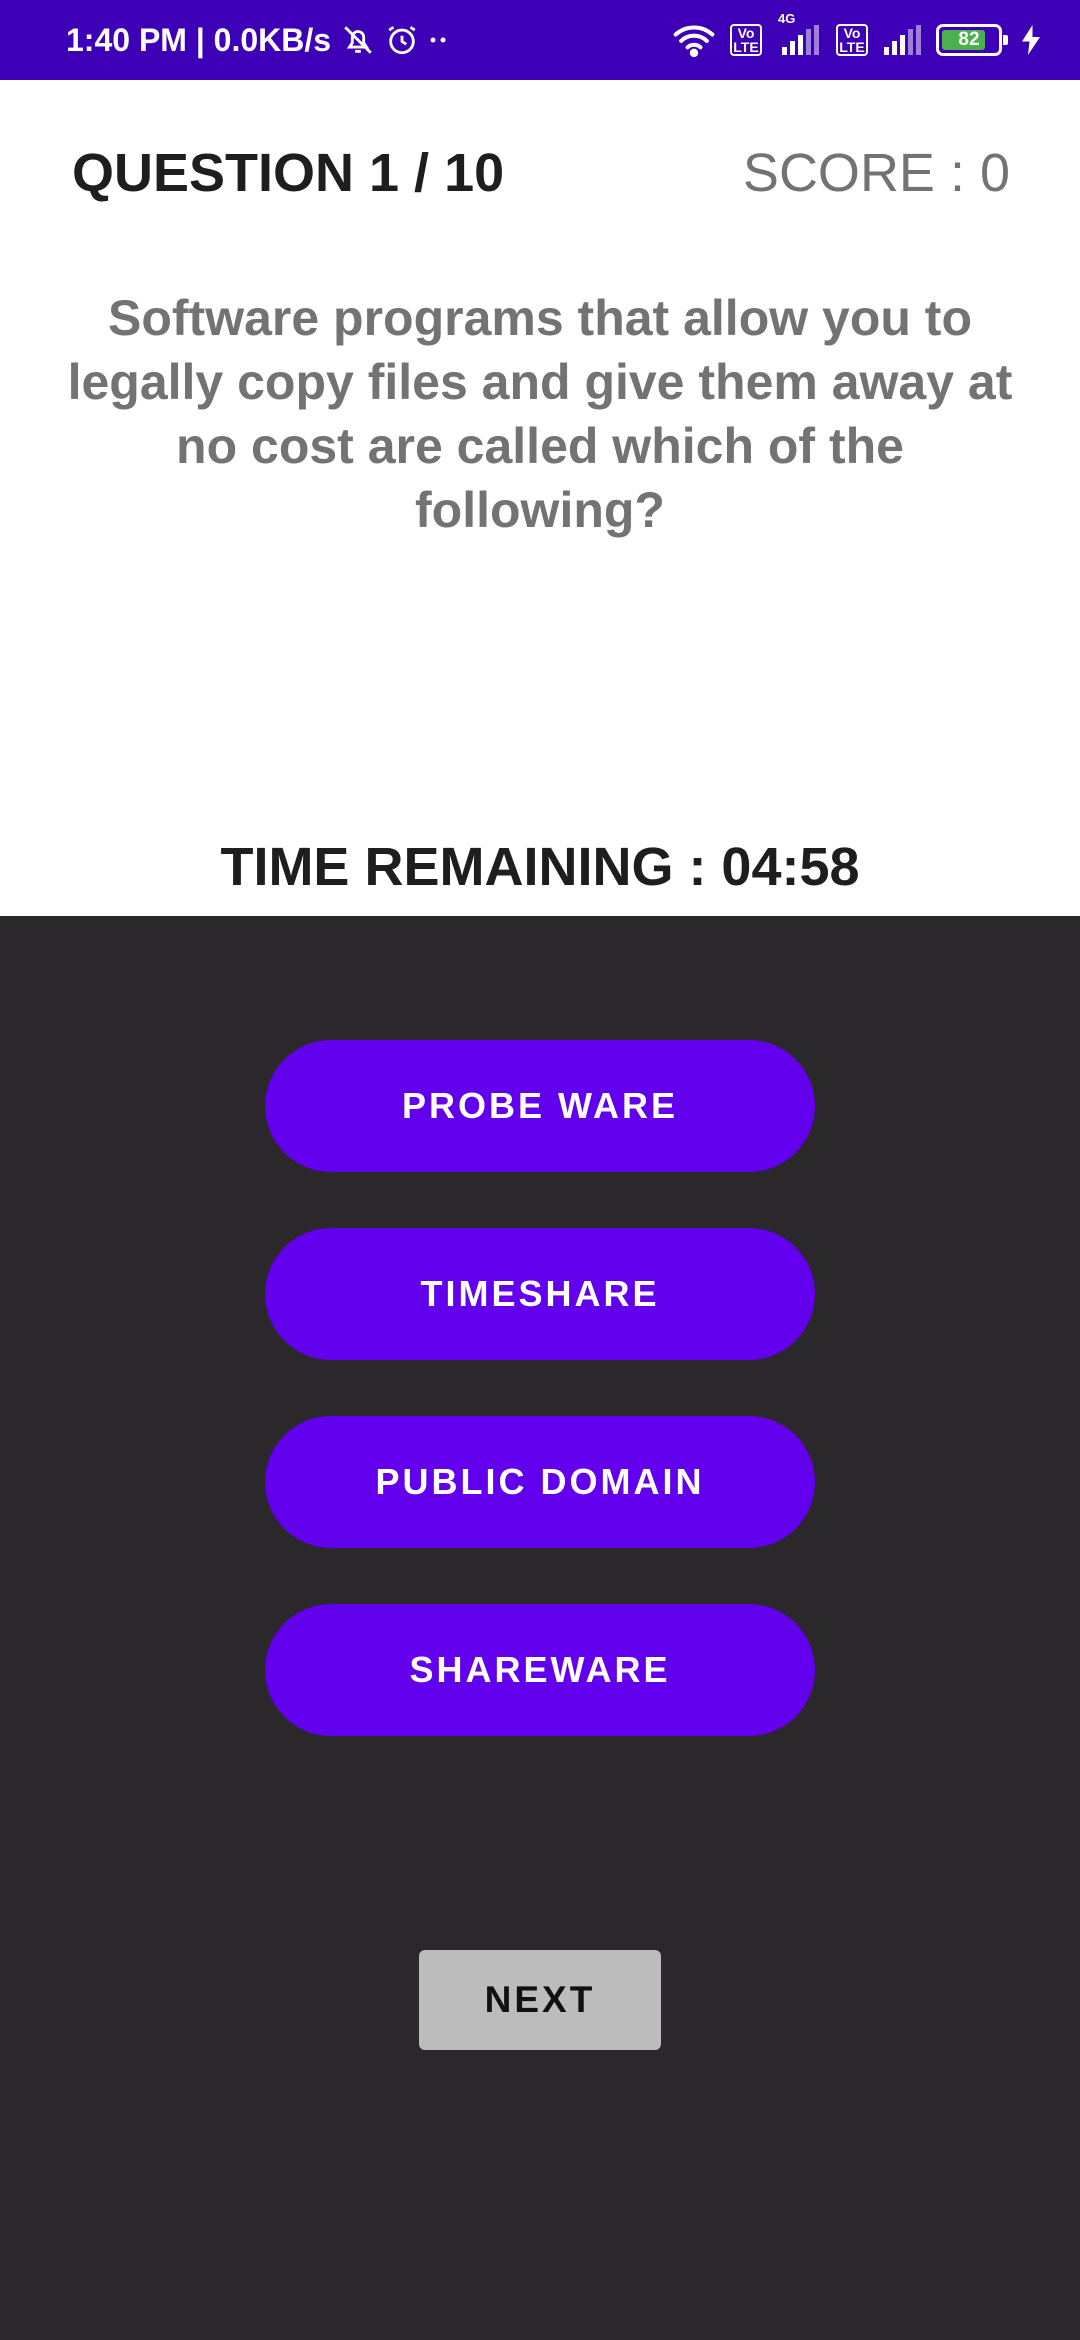  What do you see at coordinates (540, 1294) in the screenshot?
I see `option-button-timeshare: TIMESHARE` at bounding box center [540, 1294].